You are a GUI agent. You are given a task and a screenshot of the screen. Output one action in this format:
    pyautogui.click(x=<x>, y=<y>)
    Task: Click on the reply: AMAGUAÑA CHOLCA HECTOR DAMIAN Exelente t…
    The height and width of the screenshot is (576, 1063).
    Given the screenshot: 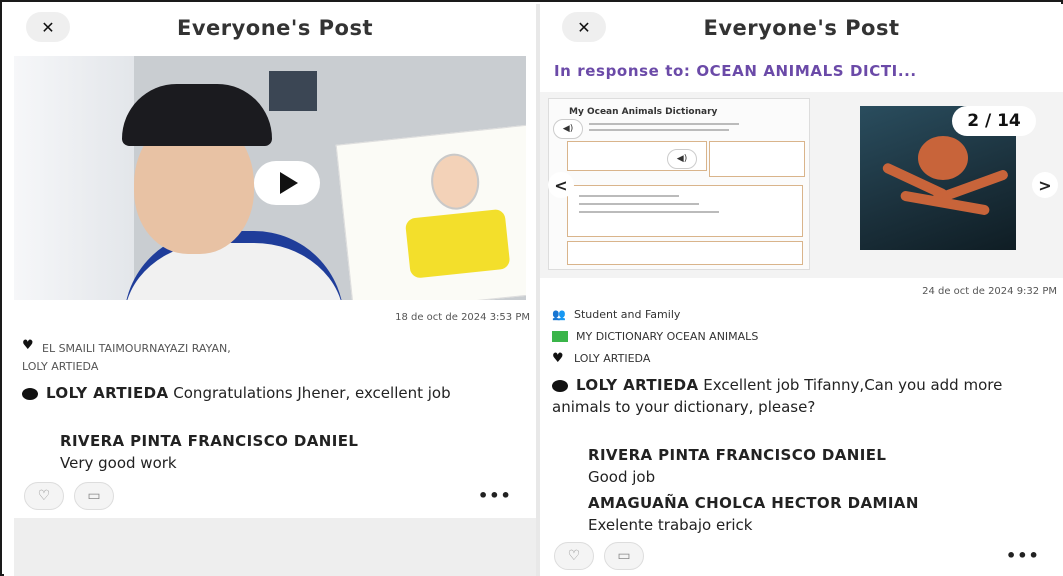 What is the action you would take?
    pyautogui.click(x=753, y=514)
    